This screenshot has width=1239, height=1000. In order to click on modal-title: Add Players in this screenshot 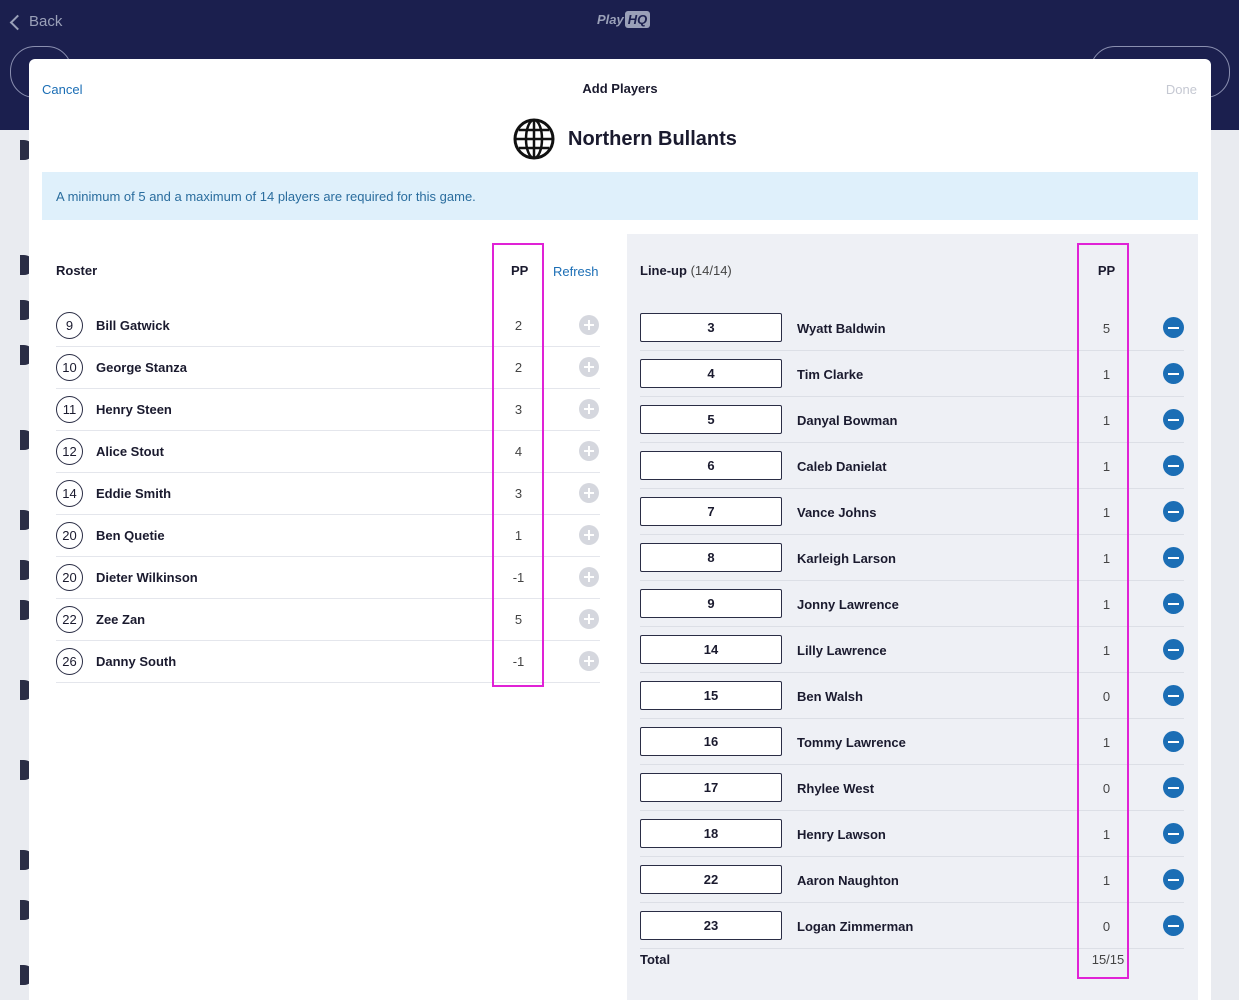, I will do `click(620, 88)`.